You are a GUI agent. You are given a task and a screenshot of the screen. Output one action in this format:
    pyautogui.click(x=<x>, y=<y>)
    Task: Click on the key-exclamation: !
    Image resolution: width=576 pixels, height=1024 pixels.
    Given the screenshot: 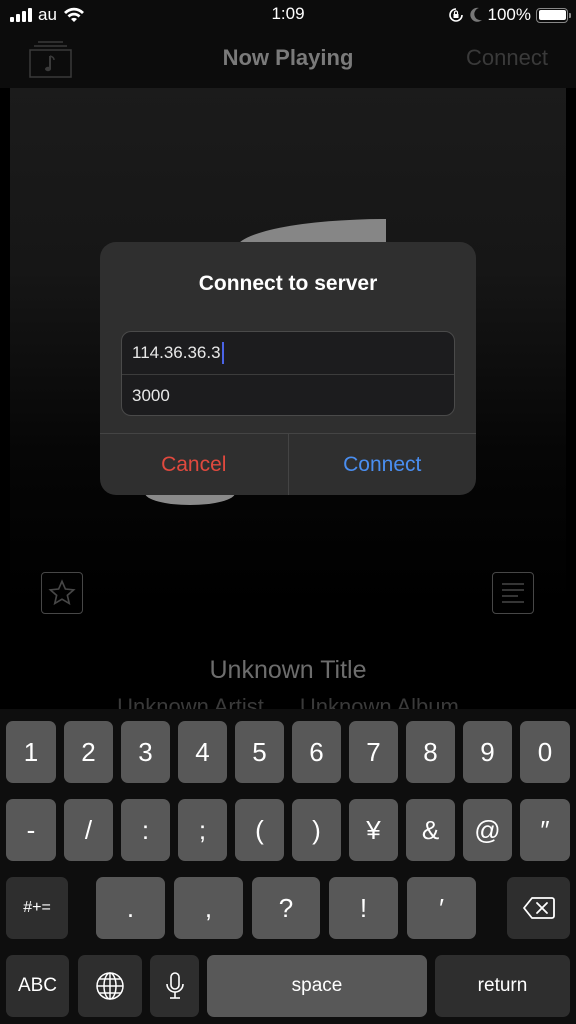 What is the action you would take?
    pyautogui.click(x=363, y=908)
    